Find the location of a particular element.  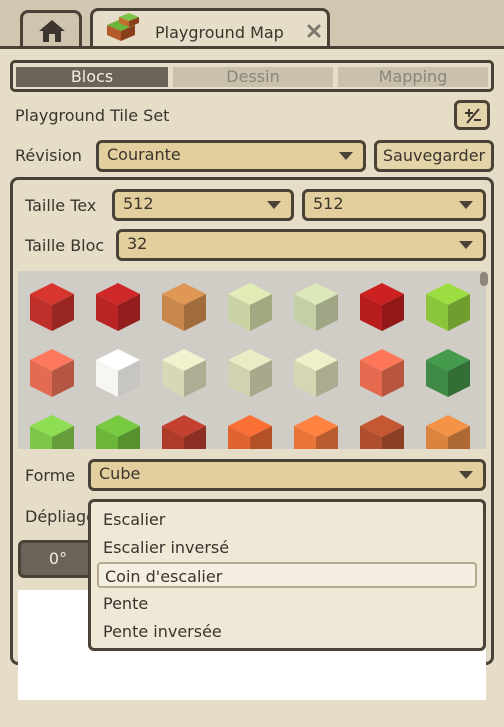

dropdown-option-highlighted: Coin d'escalier is located at coordinates (287, 575).